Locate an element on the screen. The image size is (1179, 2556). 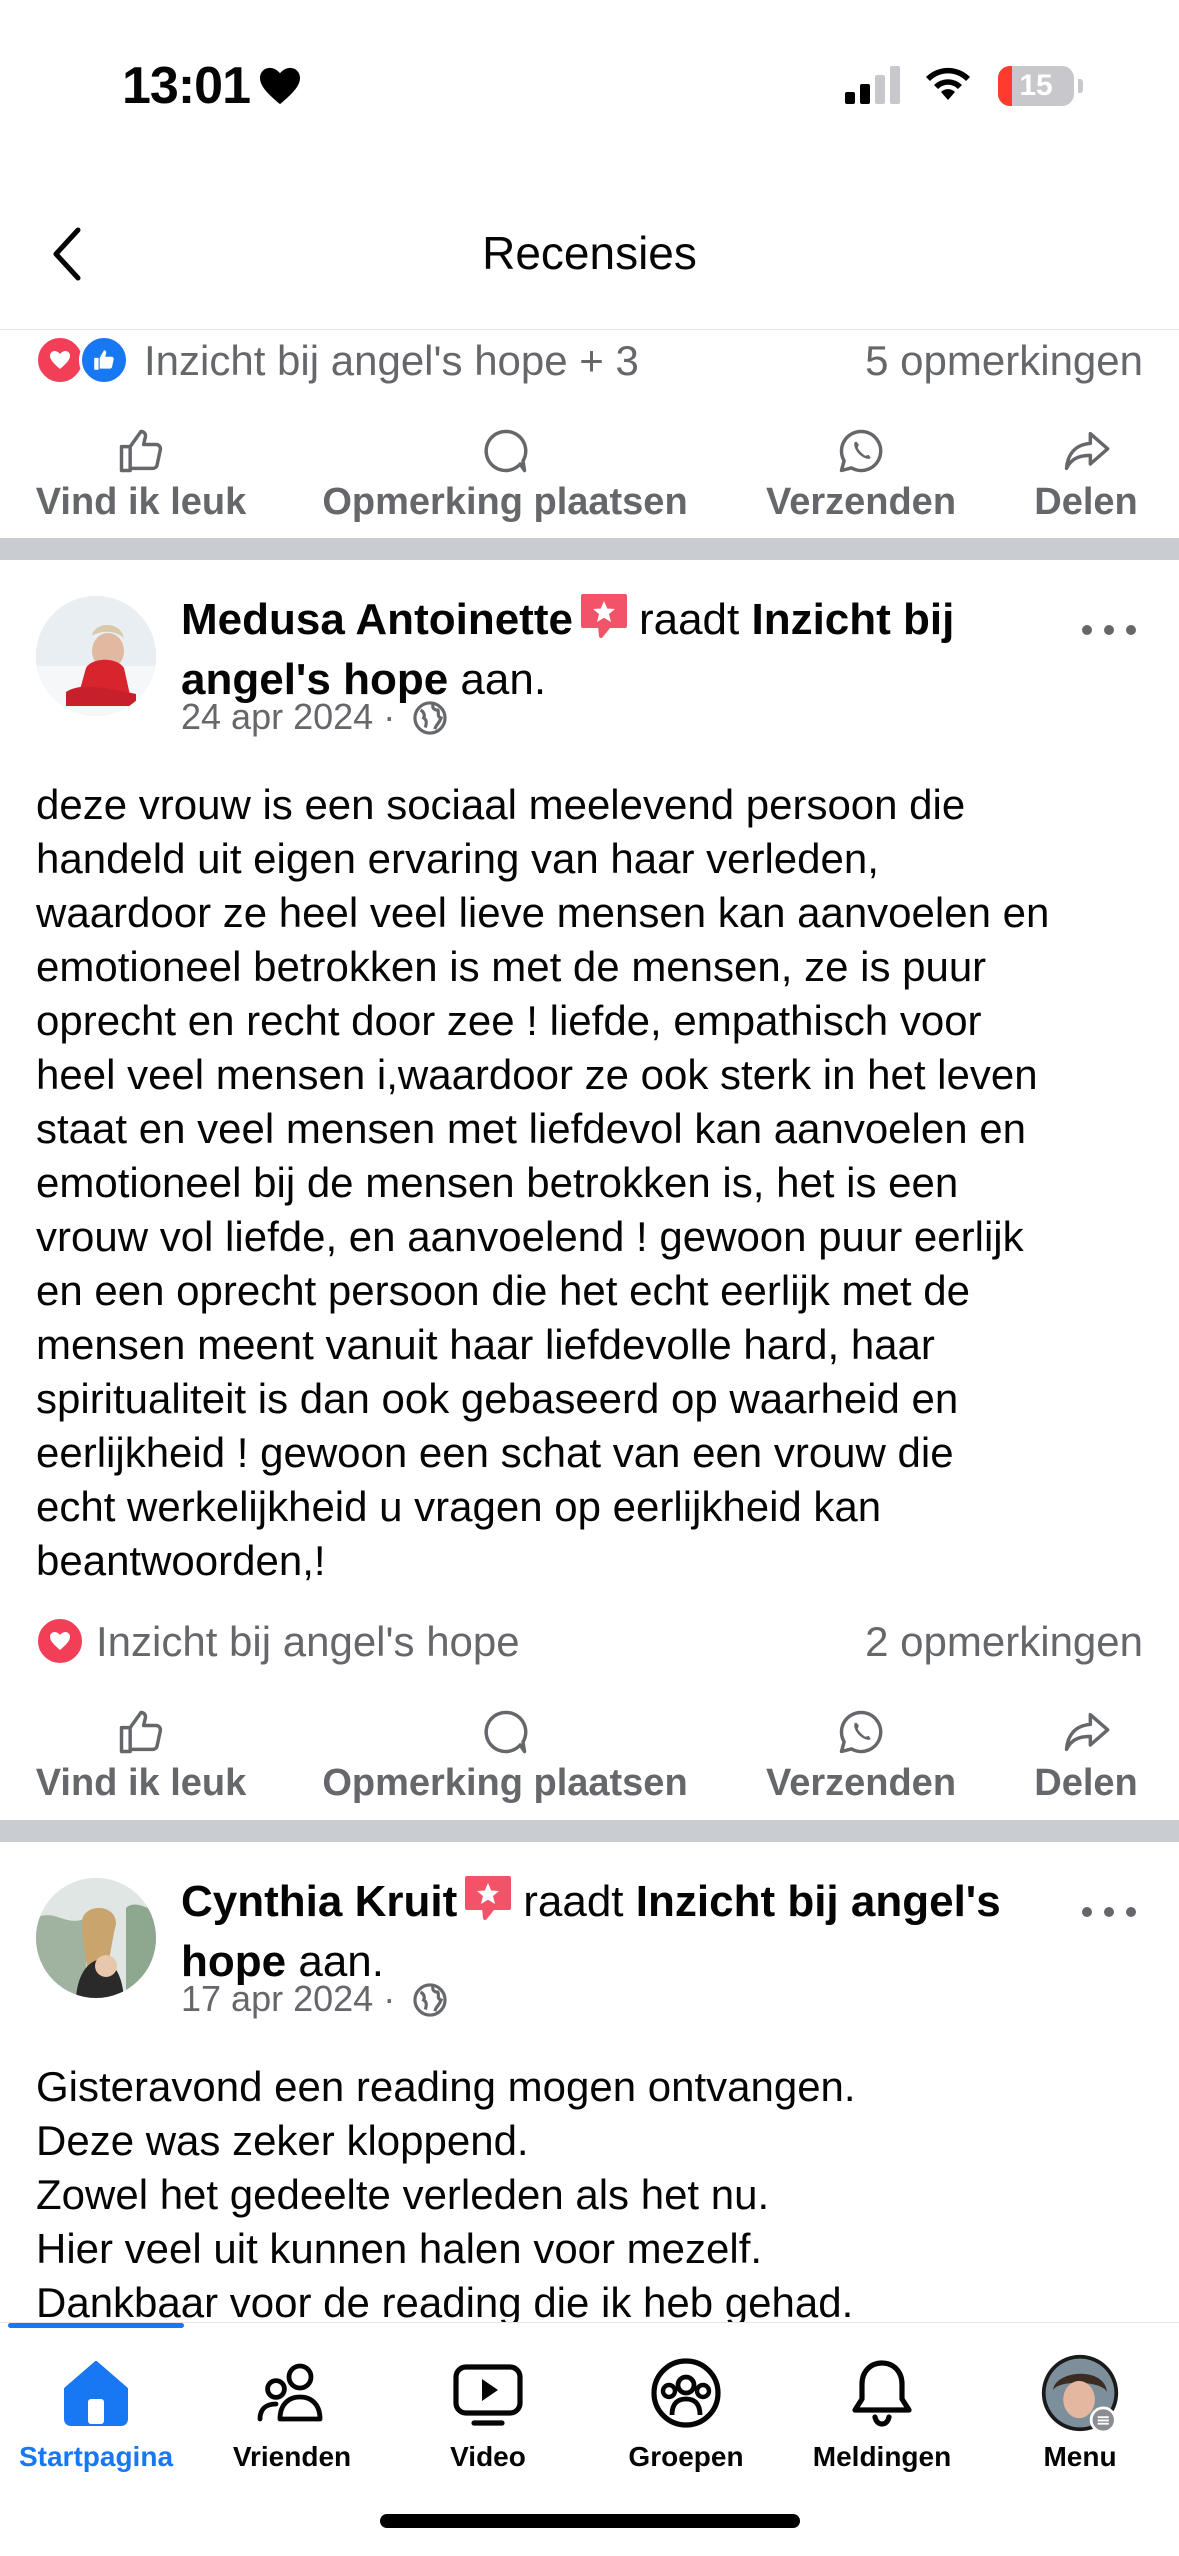
tab-video: Video is located at coordinates (488, 2413).